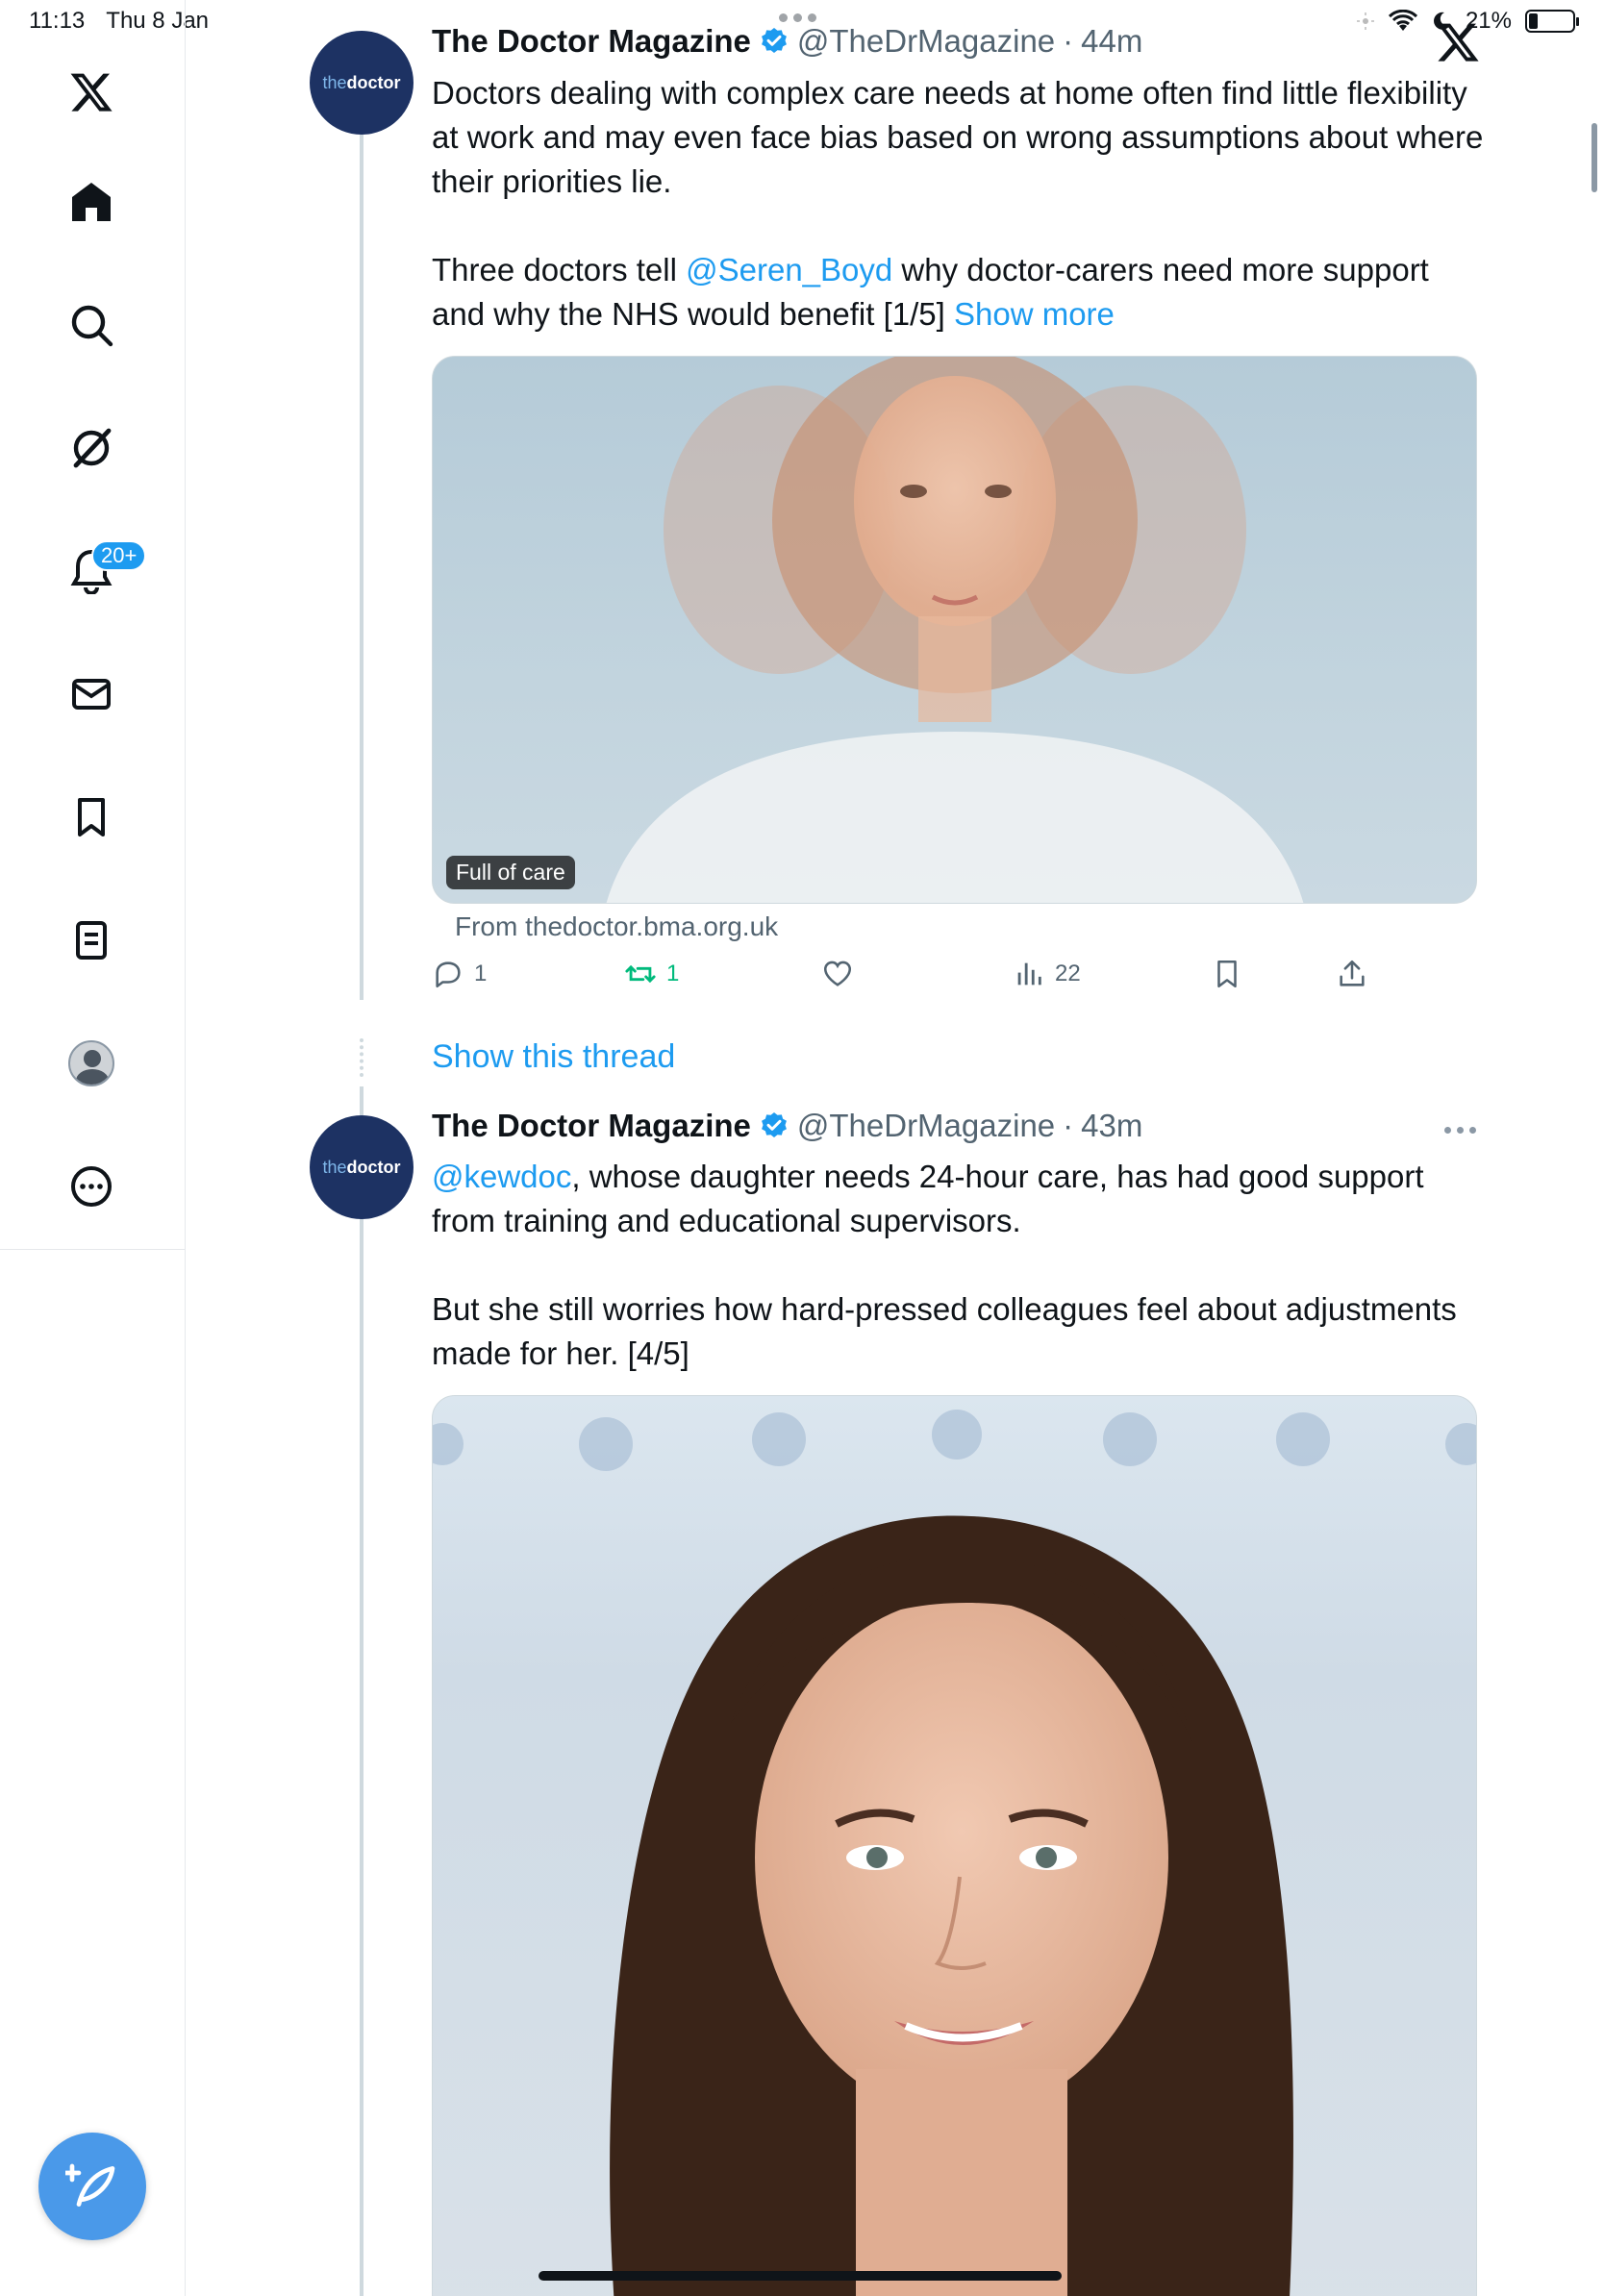 The height and width of the screenshot is (2296, 1604). What do you see at coordinates (185, 1773) in the screenshot?
I see `sidebar-divider` at bounding box center [185, 1773].